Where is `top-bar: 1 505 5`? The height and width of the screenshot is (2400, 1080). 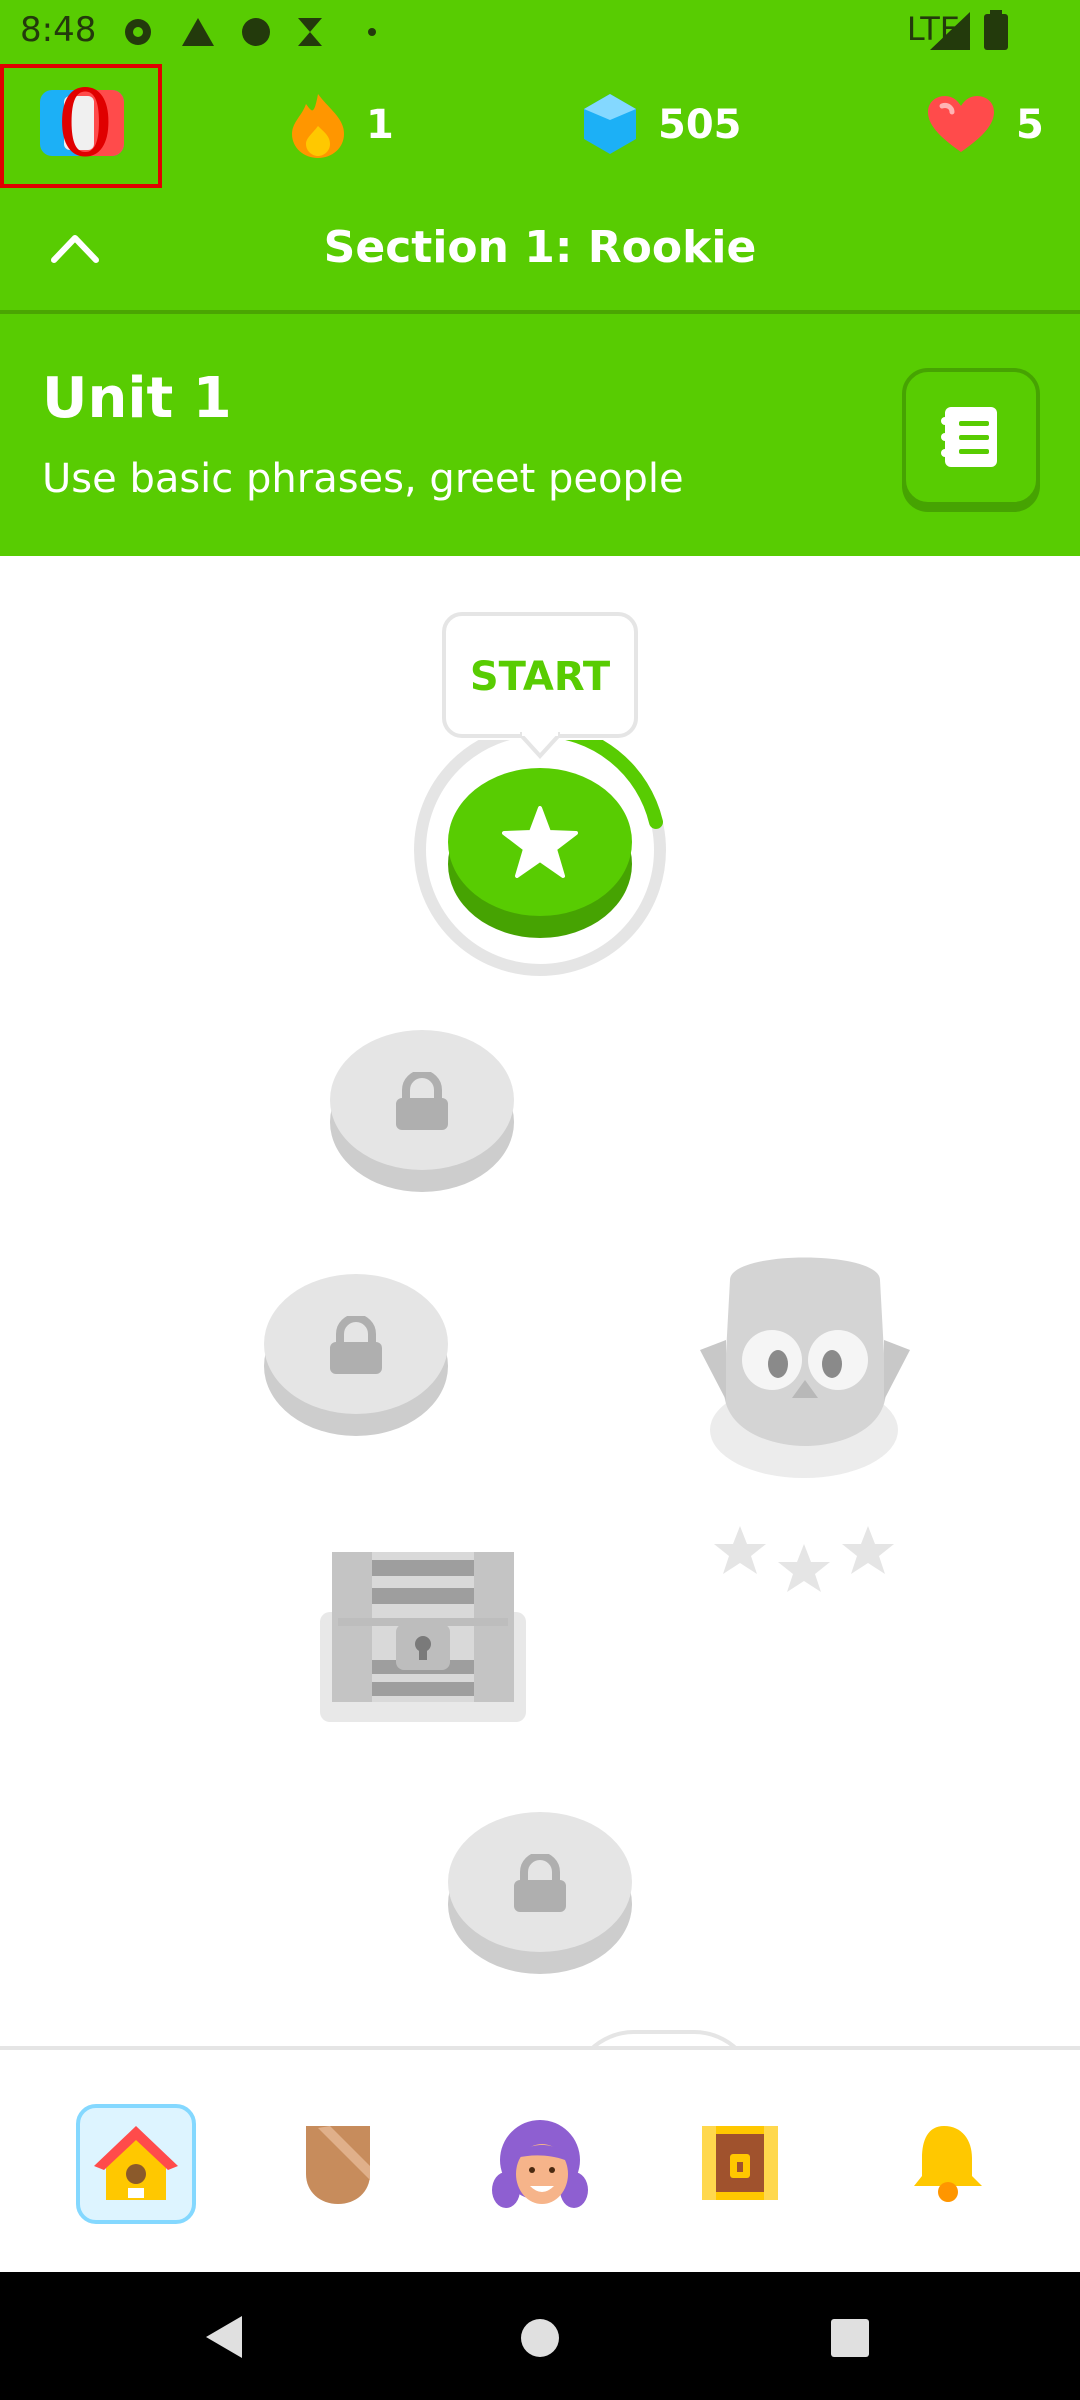
top-bar: 1 505 5 is located at coordinates (540, 126).